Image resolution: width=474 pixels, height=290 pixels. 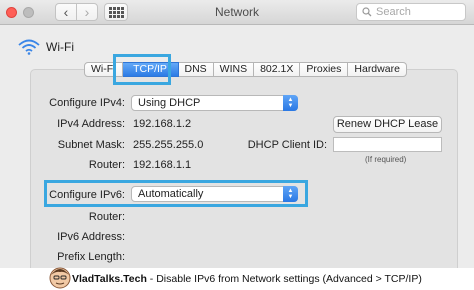 I want to click on search-icon, so click(x=367, y=12).